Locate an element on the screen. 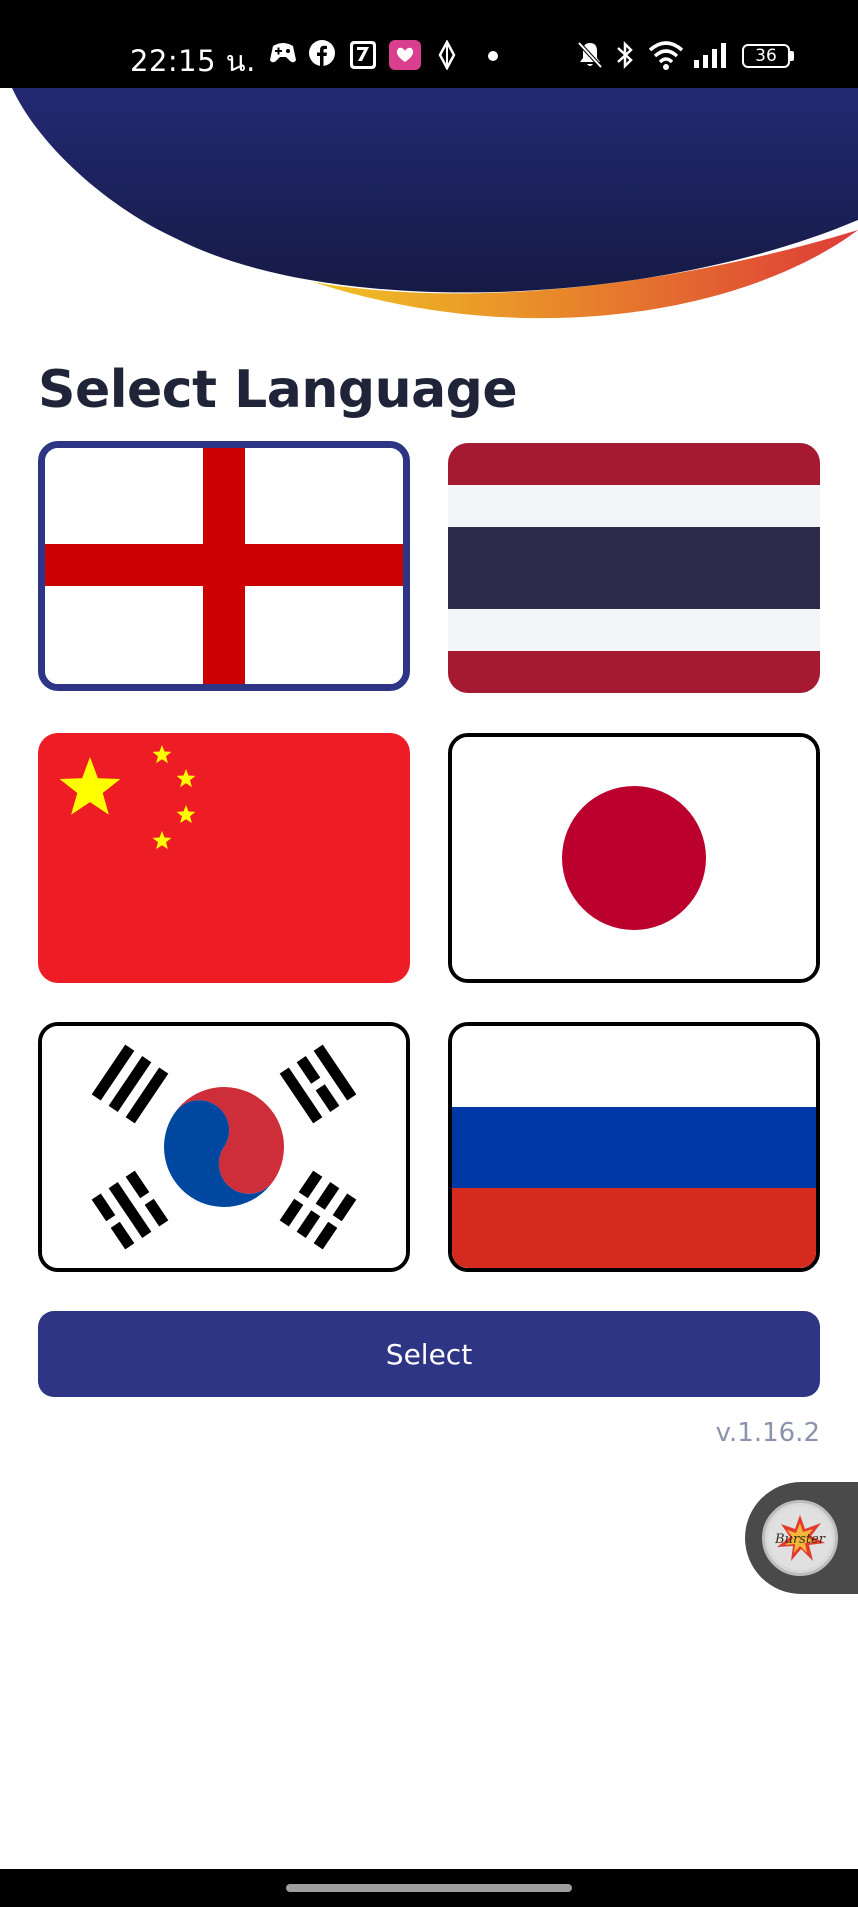 This screenshot has height=1907, width=858. select-button: Select is located at coordinates (429, 1354).